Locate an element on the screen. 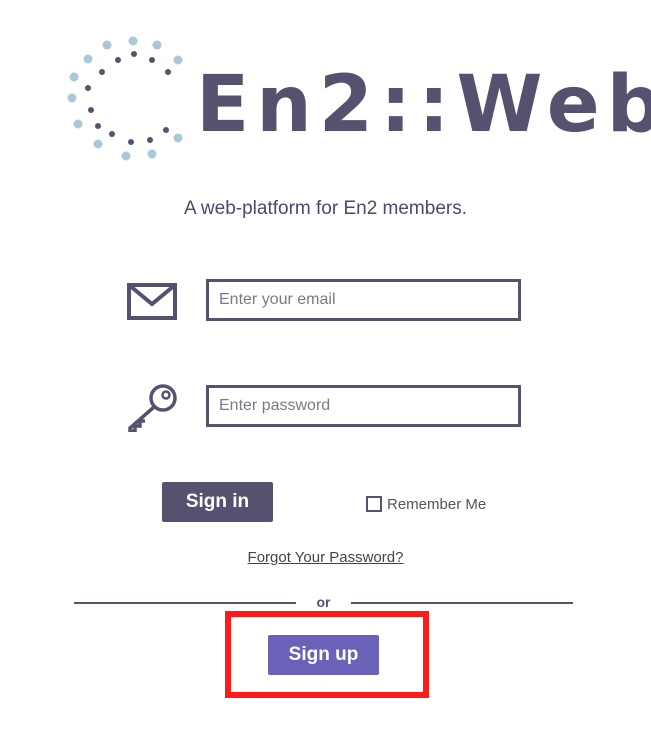 Image resolution: width=651 pixels, height=738 pixels. tagline: A web-platform for En2 members. is located at coordinates (325, 208).